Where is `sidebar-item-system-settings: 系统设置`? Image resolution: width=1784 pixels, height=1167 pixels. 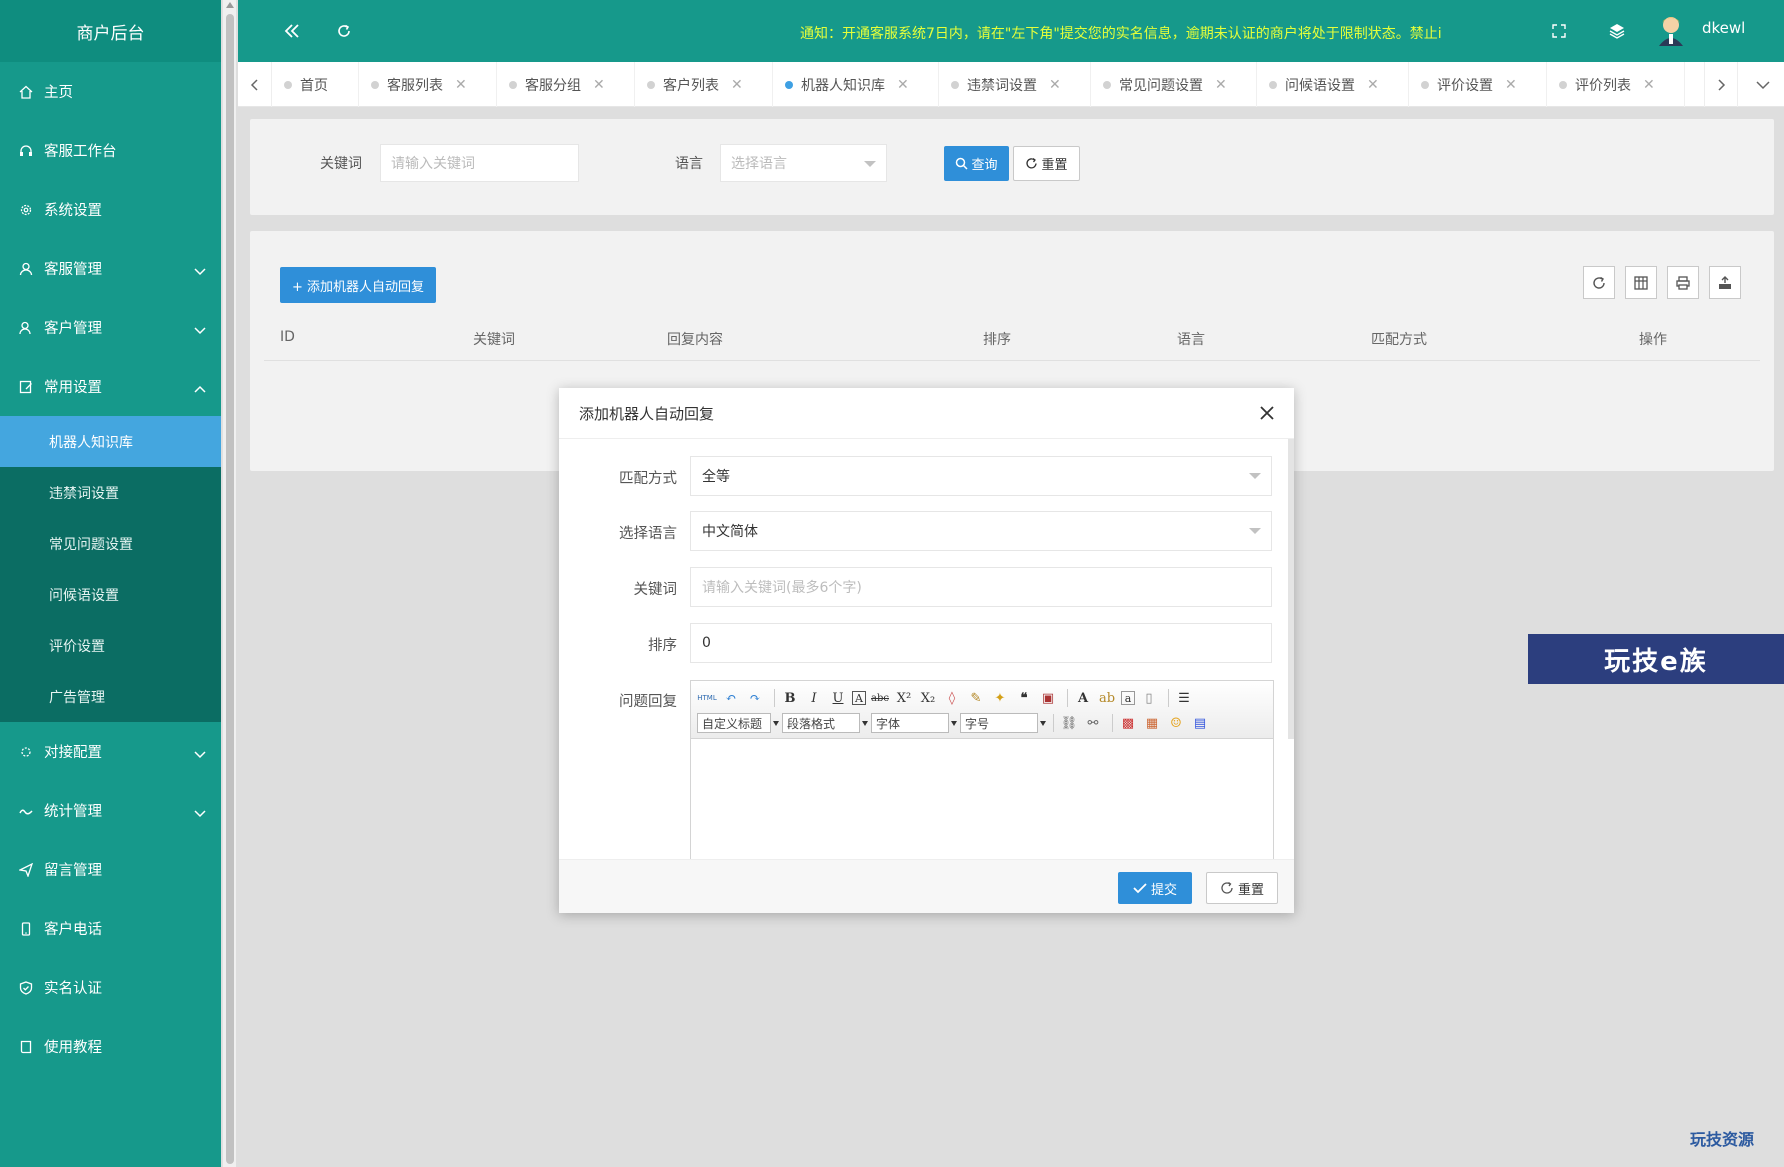
sidebar-item-system-settings: 系统设置 is located at coordinates (110, 209).